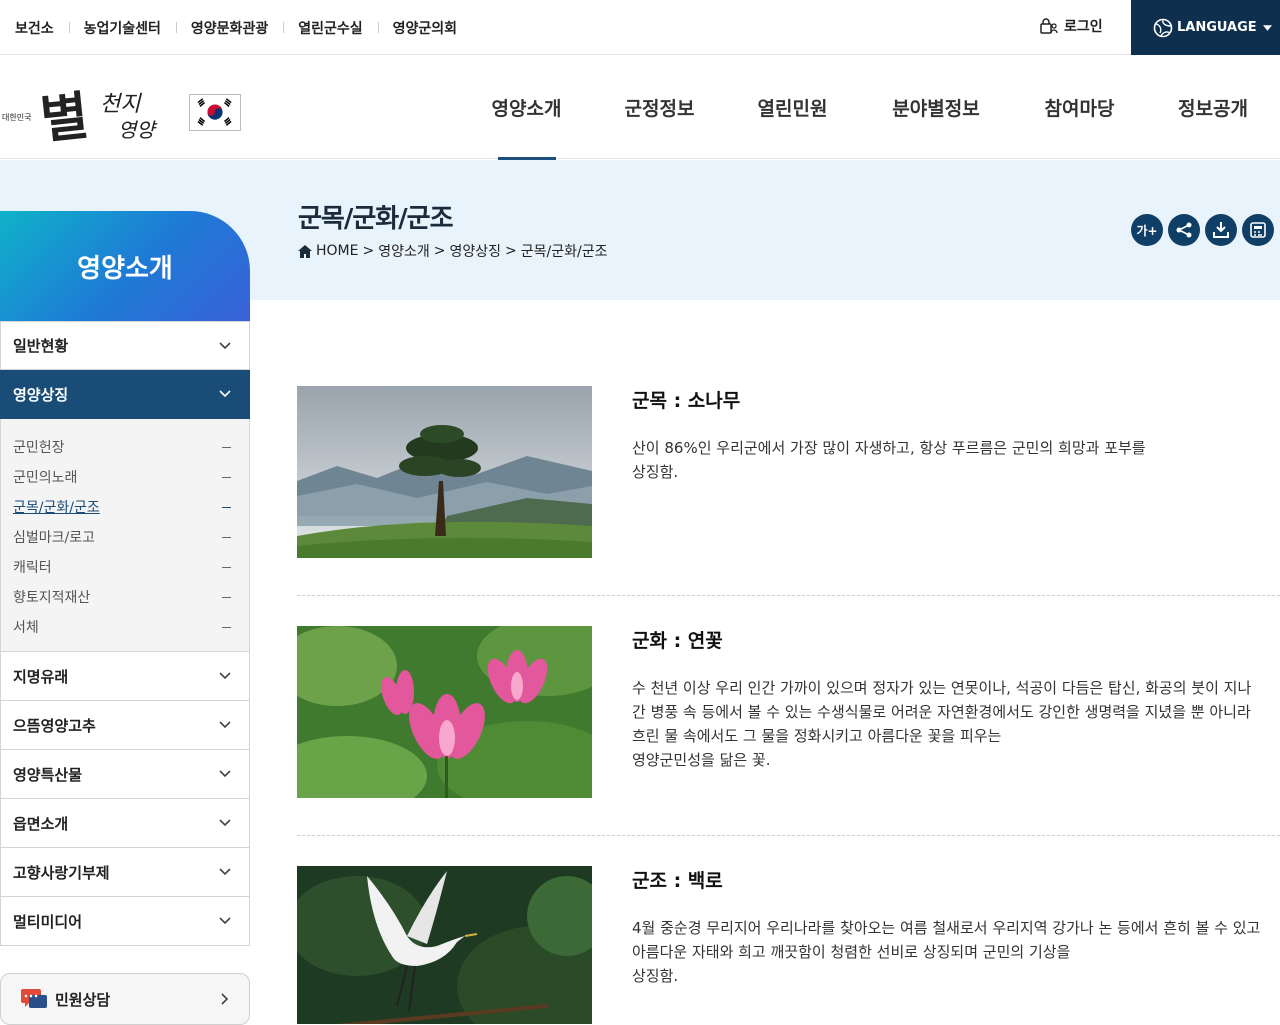 The height and width of the screenshot is (1025, 1280). I want to click on login-label: 로그인, so click(1083, 27).